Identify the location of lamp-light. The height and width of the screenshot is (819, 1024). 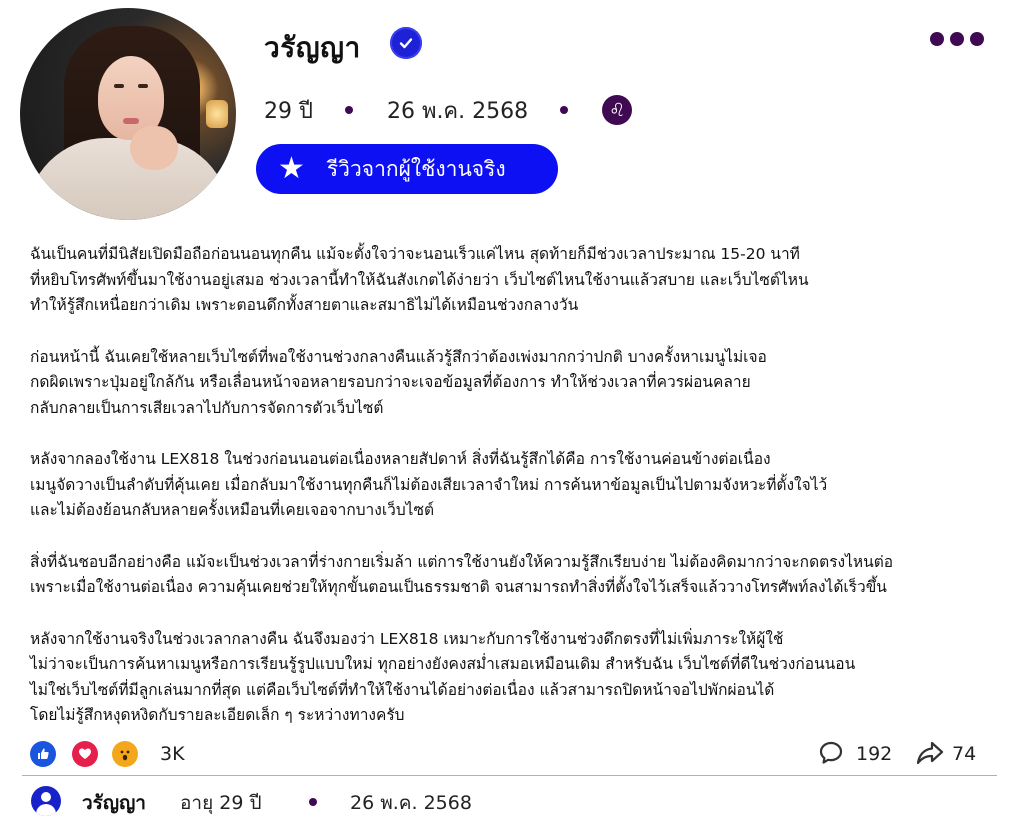
(217, 114).